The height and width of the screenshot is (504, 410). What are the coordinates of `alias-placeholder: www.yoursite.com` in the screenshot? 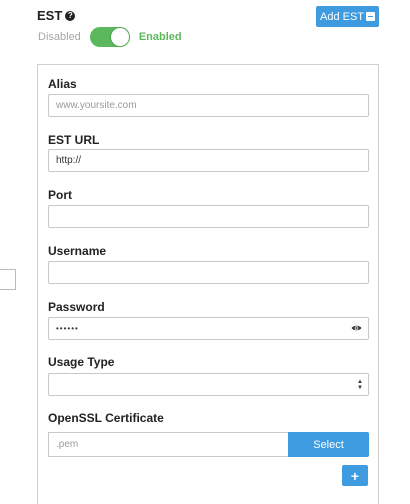 It's located at (96, 105).